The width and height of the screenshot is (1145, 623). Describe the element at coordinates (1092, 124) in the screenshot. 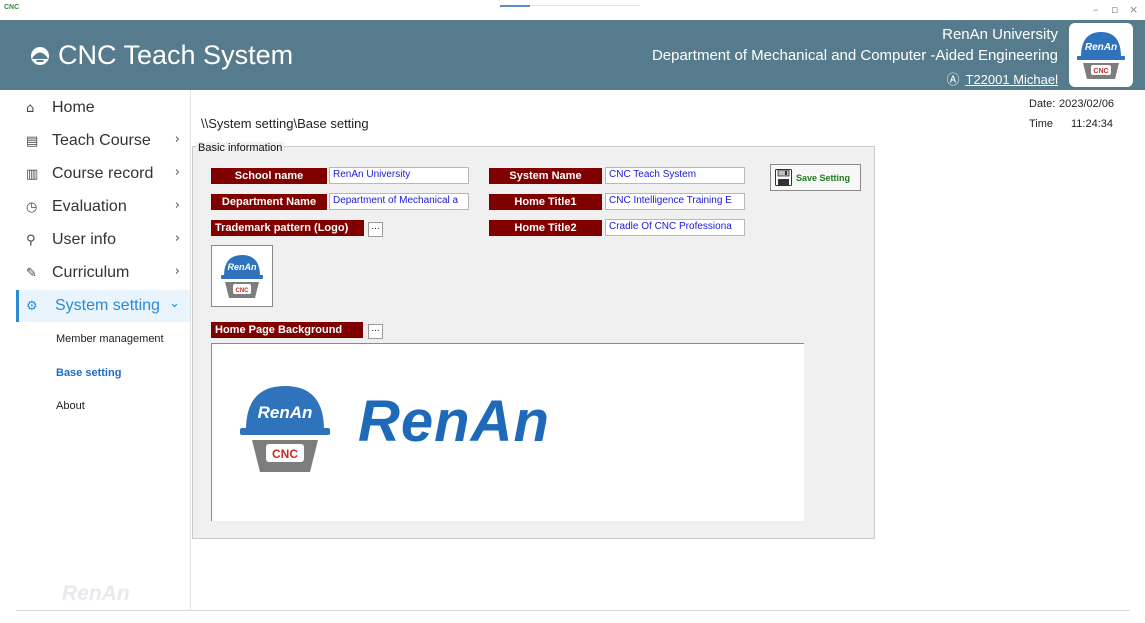

I see `time-value: 11:24:34` at that location.